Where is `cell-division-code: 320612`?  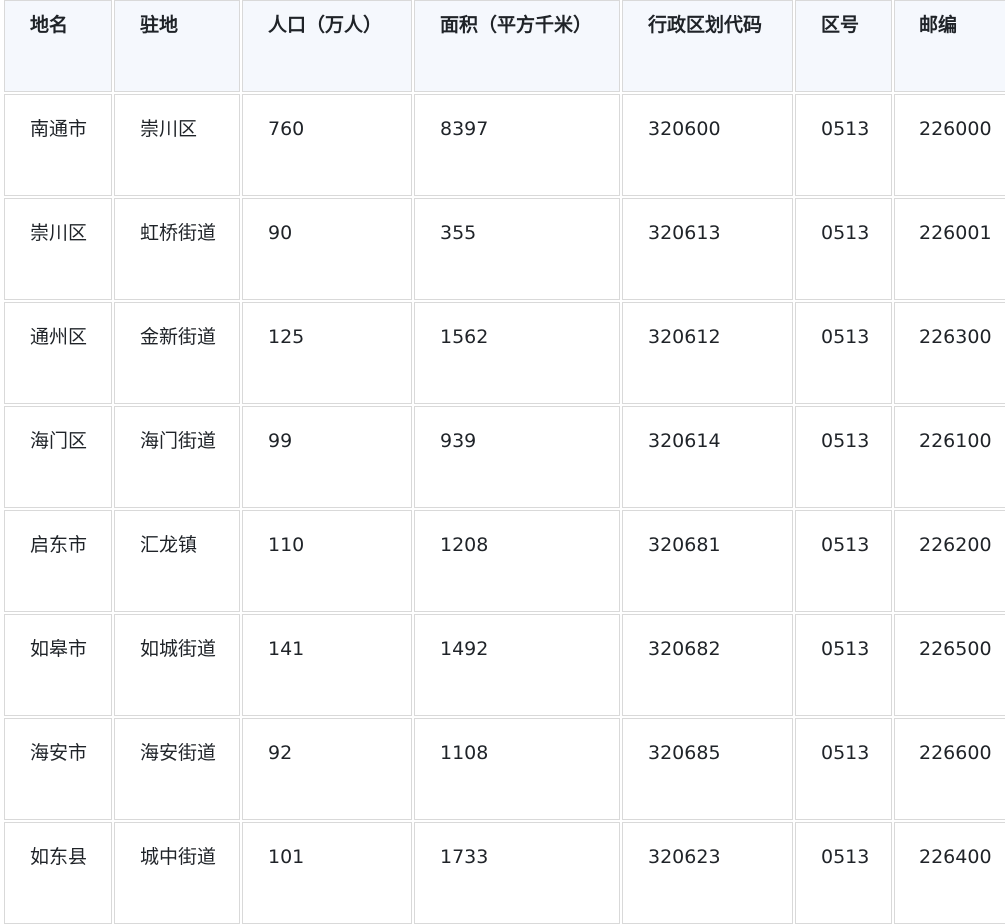 cell-division-code: 320612 is located at coordinates (707, 353).